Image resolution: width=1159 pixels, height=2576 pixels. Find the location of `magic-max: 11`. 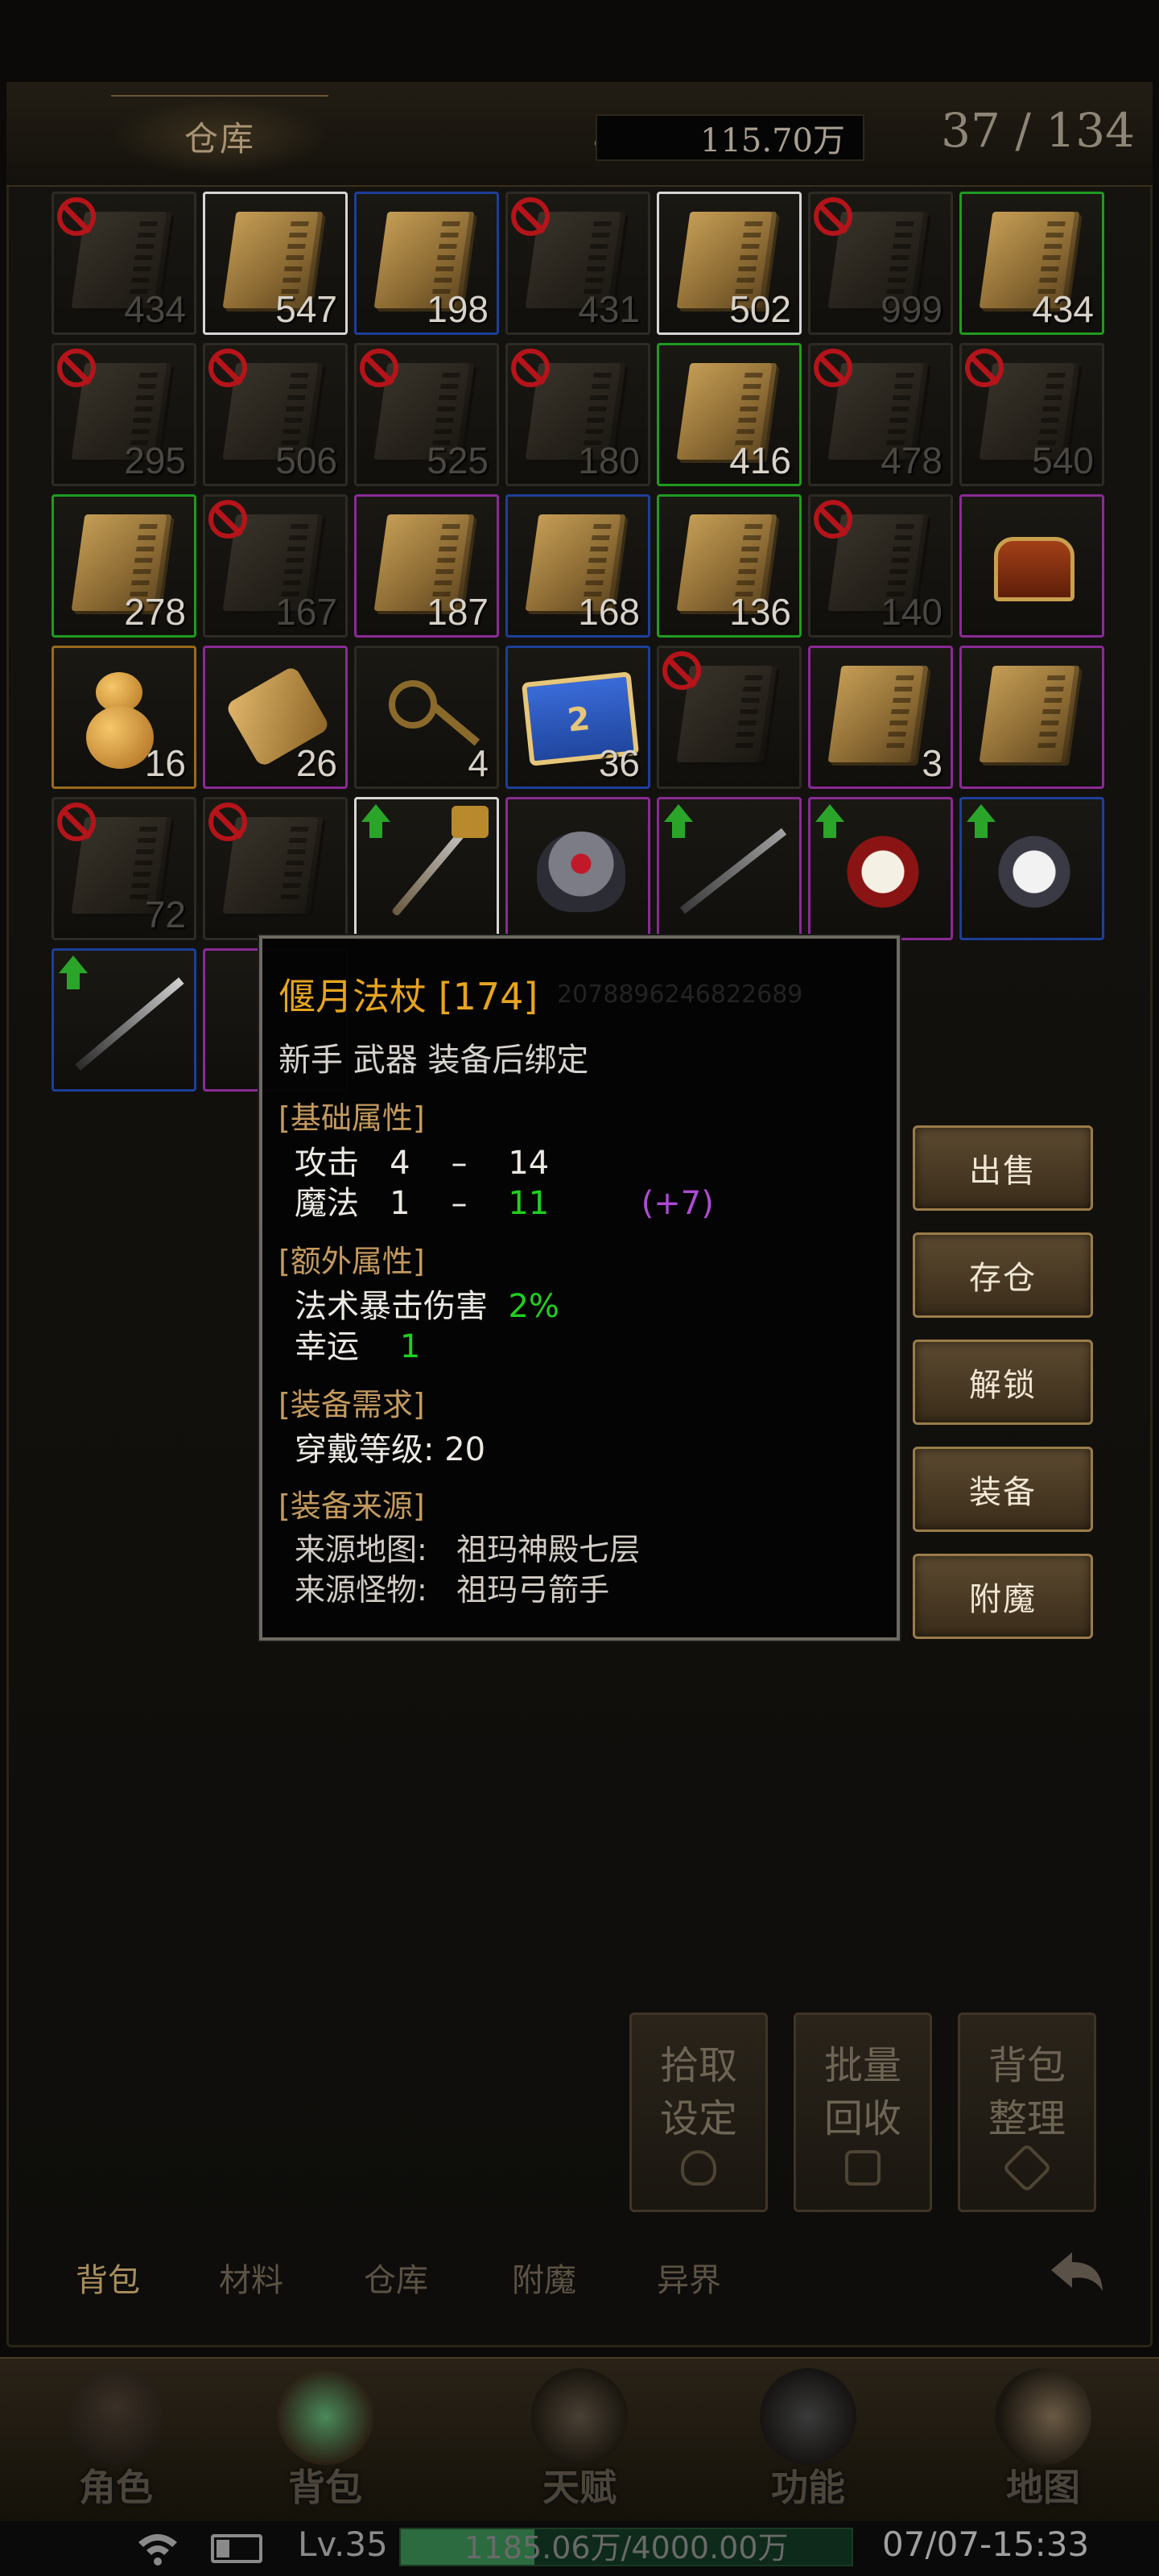

magic-max: 11 is located at coordinates (529, 1203).